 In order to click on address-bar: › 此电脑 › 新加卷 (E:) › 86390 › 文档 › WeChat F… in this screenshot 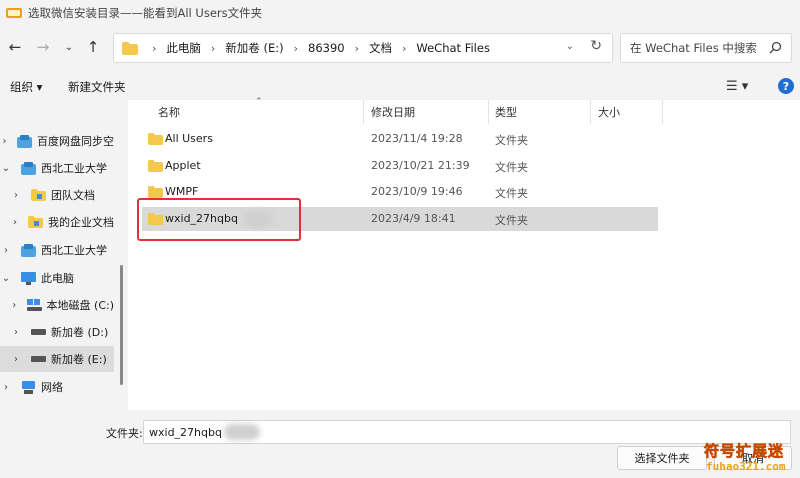, I will do `click(363, 48)`.